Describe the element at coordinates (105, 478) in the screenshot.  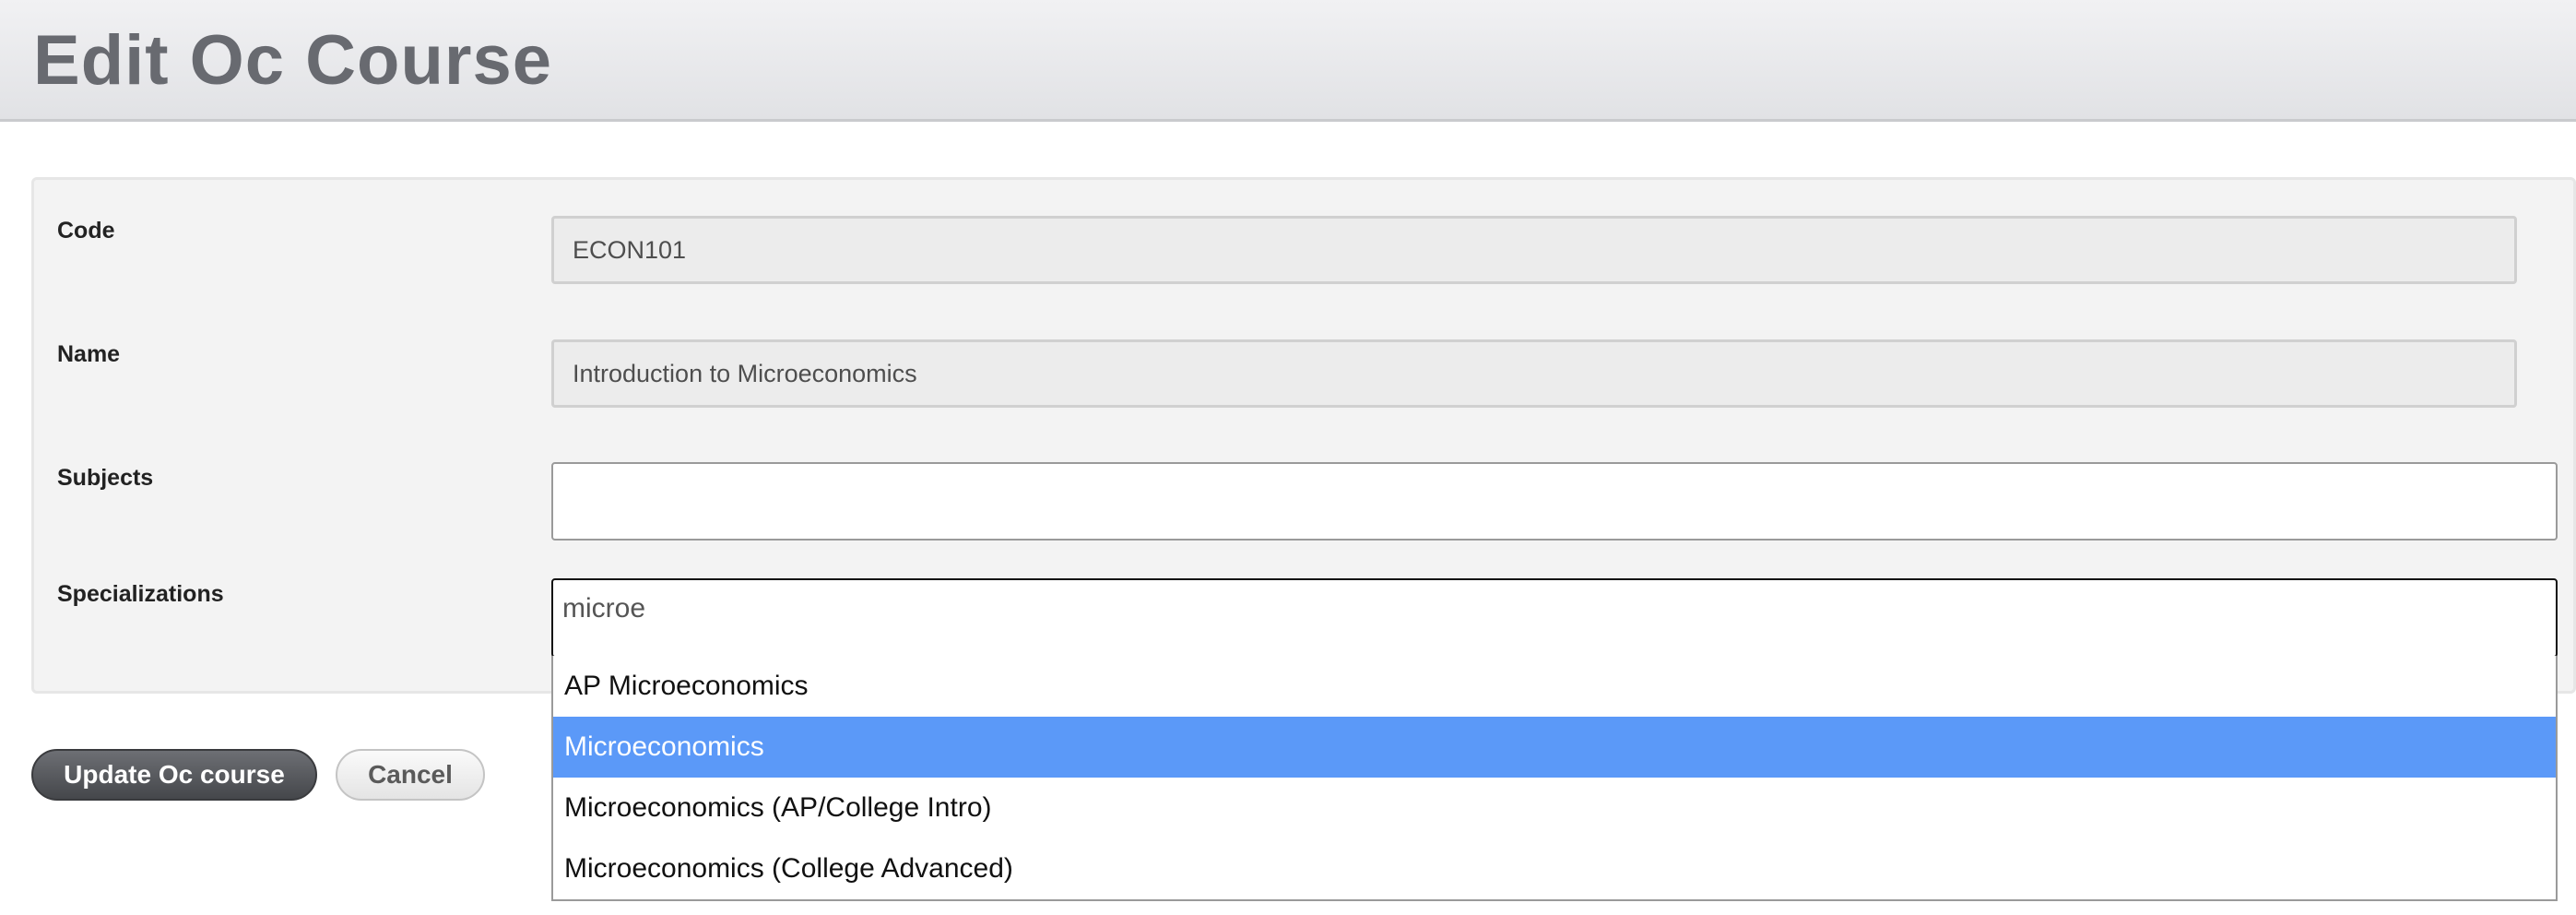
I see `subjects-label: Subjects` at that location.